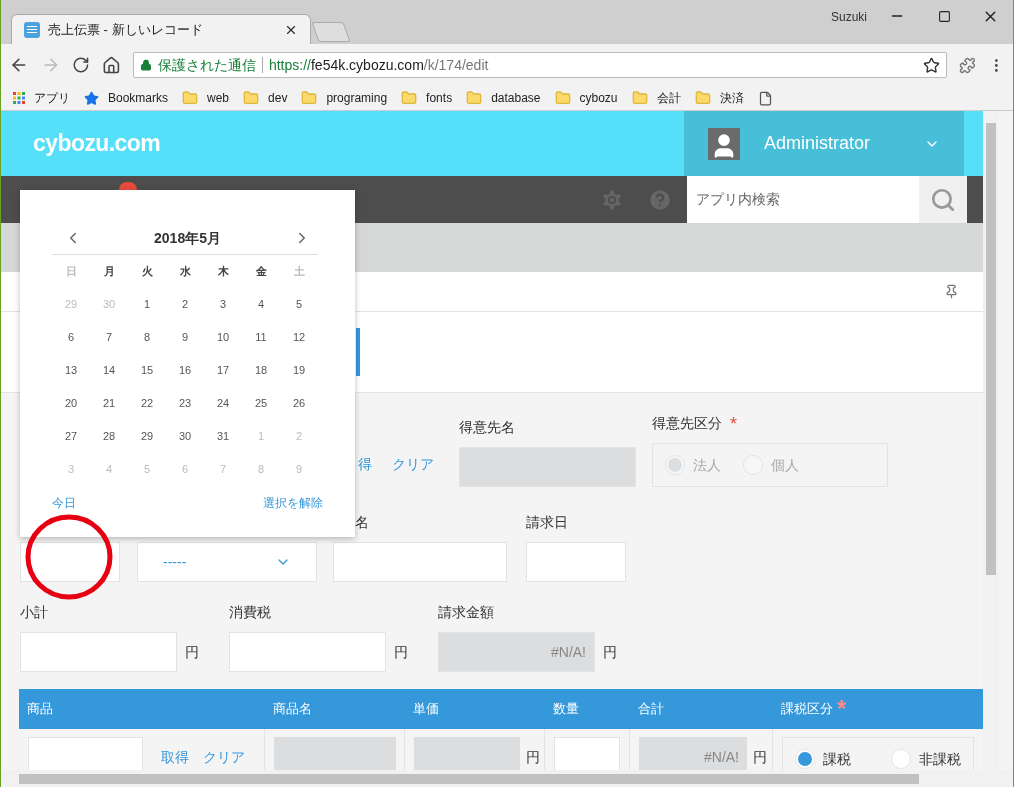  Describe the element at coordinates (299, 337) in the screenshot. I see `calendar-day: 12` at that location.